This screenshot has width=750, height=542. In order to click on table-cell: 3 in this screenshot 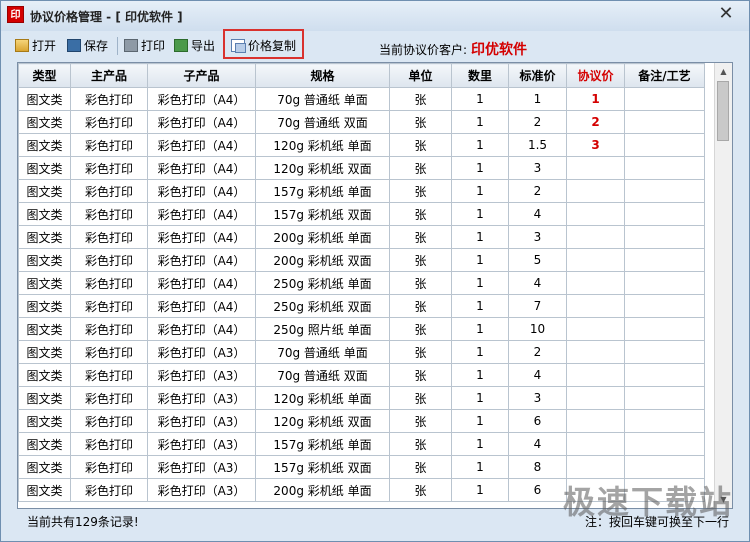, I will do `click(595, 145)`.